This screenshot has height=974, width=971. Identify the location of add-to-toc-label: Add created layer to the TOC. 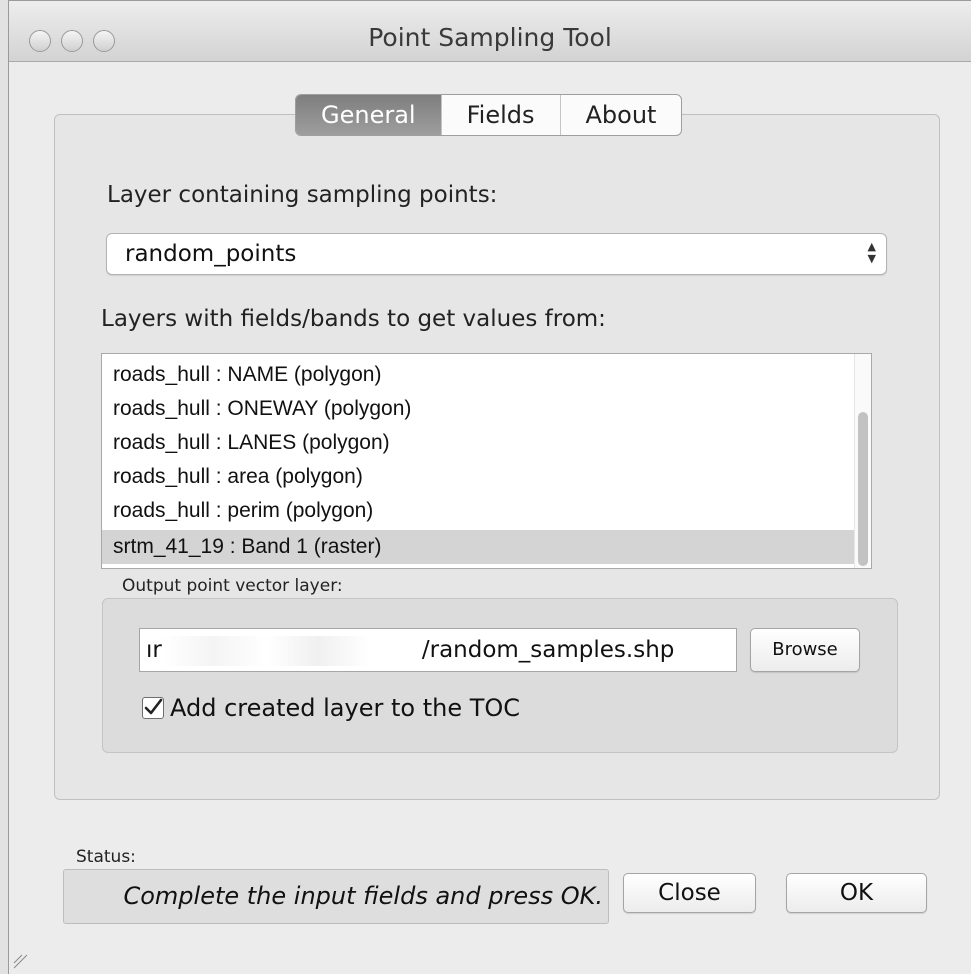
(345, 708).